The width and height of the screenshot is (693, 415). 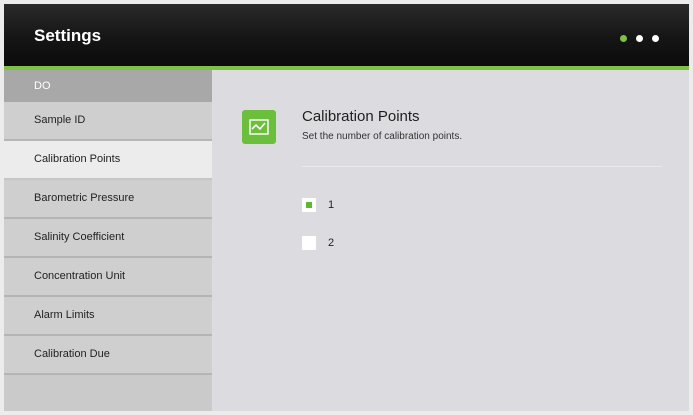 I want to click on sidebar-item-sample-id: Sample ID, so click(x=108, y=121).